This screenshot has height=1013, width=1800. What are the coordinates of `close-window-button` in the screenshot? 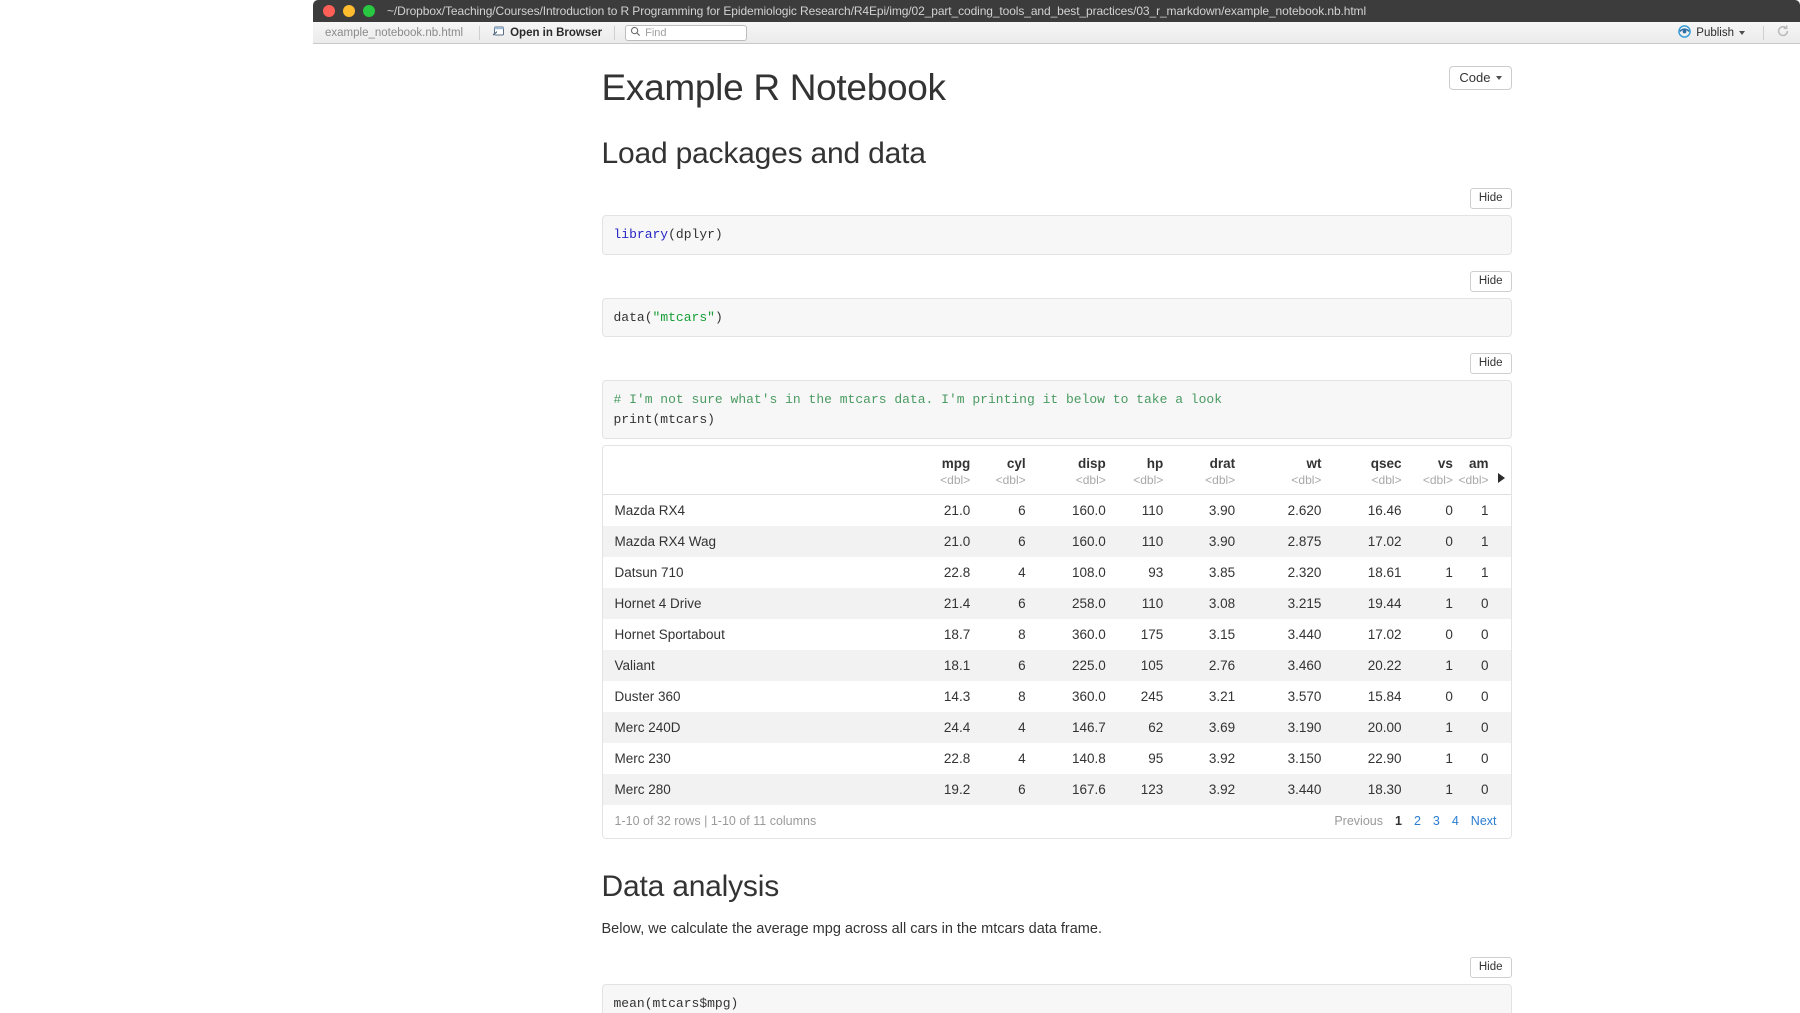 It's located at (329, 11).